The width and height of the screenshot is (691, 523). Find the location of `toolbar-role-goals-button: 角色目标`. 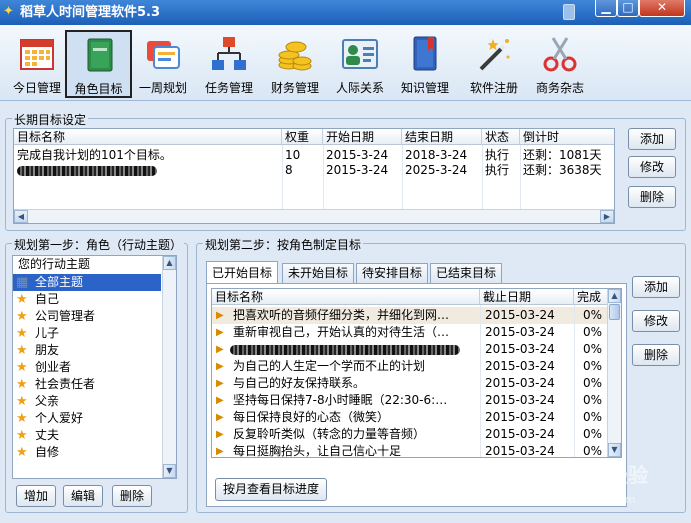

toolbar-role-goals-button: 角色目标 is located at coordinates (98, 64).